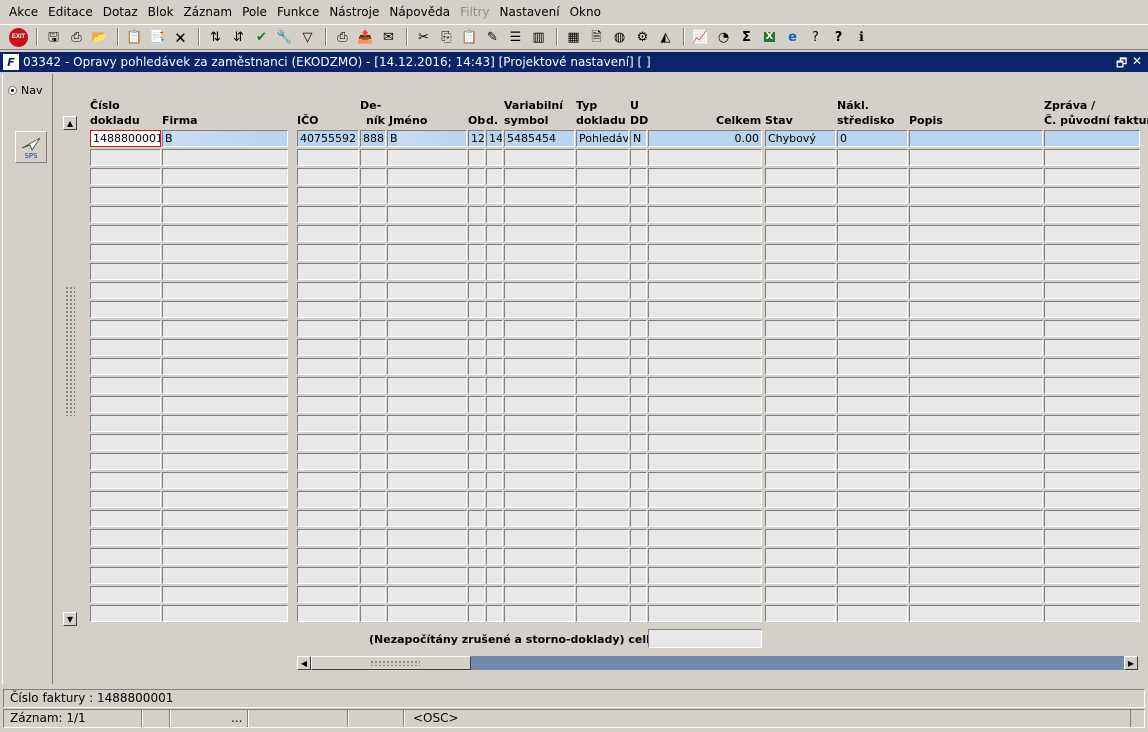 The image size is (1148, 732). I want to click on query-cancel-button: 🗙, so click(180, 37).